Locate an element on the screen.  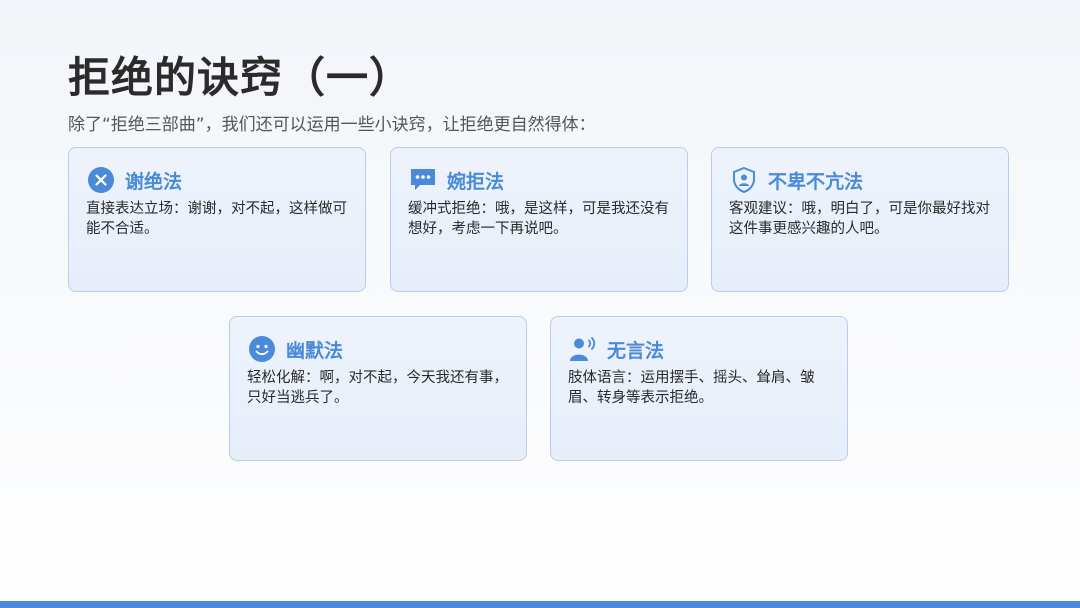
card-text: 轻松化解：啊，对不起，今天我还有事，只好当逃兵了。 is located at coordinates (377, 388).